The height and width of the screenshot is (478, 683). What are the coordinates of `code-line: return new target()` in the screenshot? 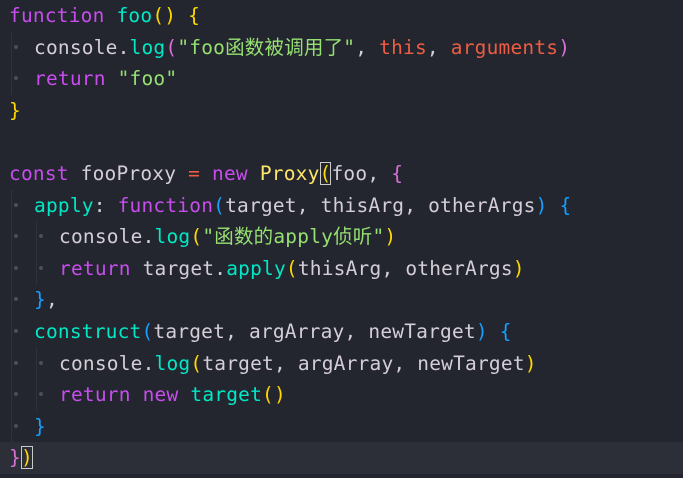 It's located at (346, 395).